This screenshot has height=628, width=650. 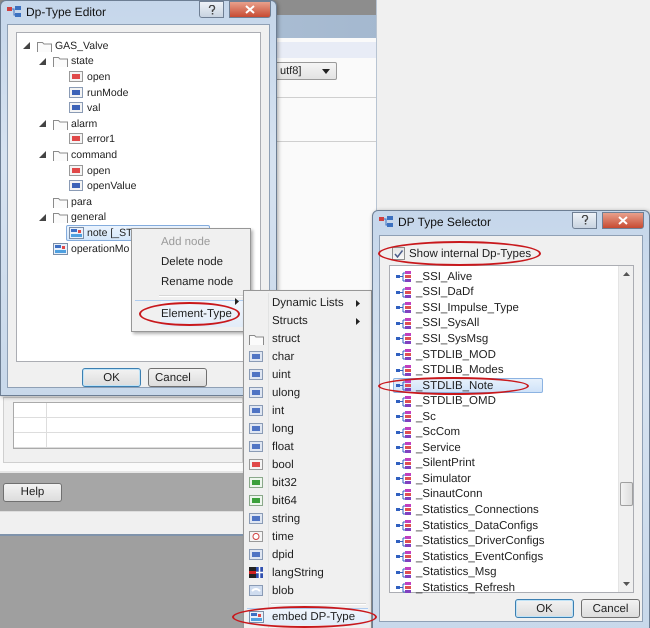 I want to click on list-item: _SSI_DaDf, so click(x=468, y=292).